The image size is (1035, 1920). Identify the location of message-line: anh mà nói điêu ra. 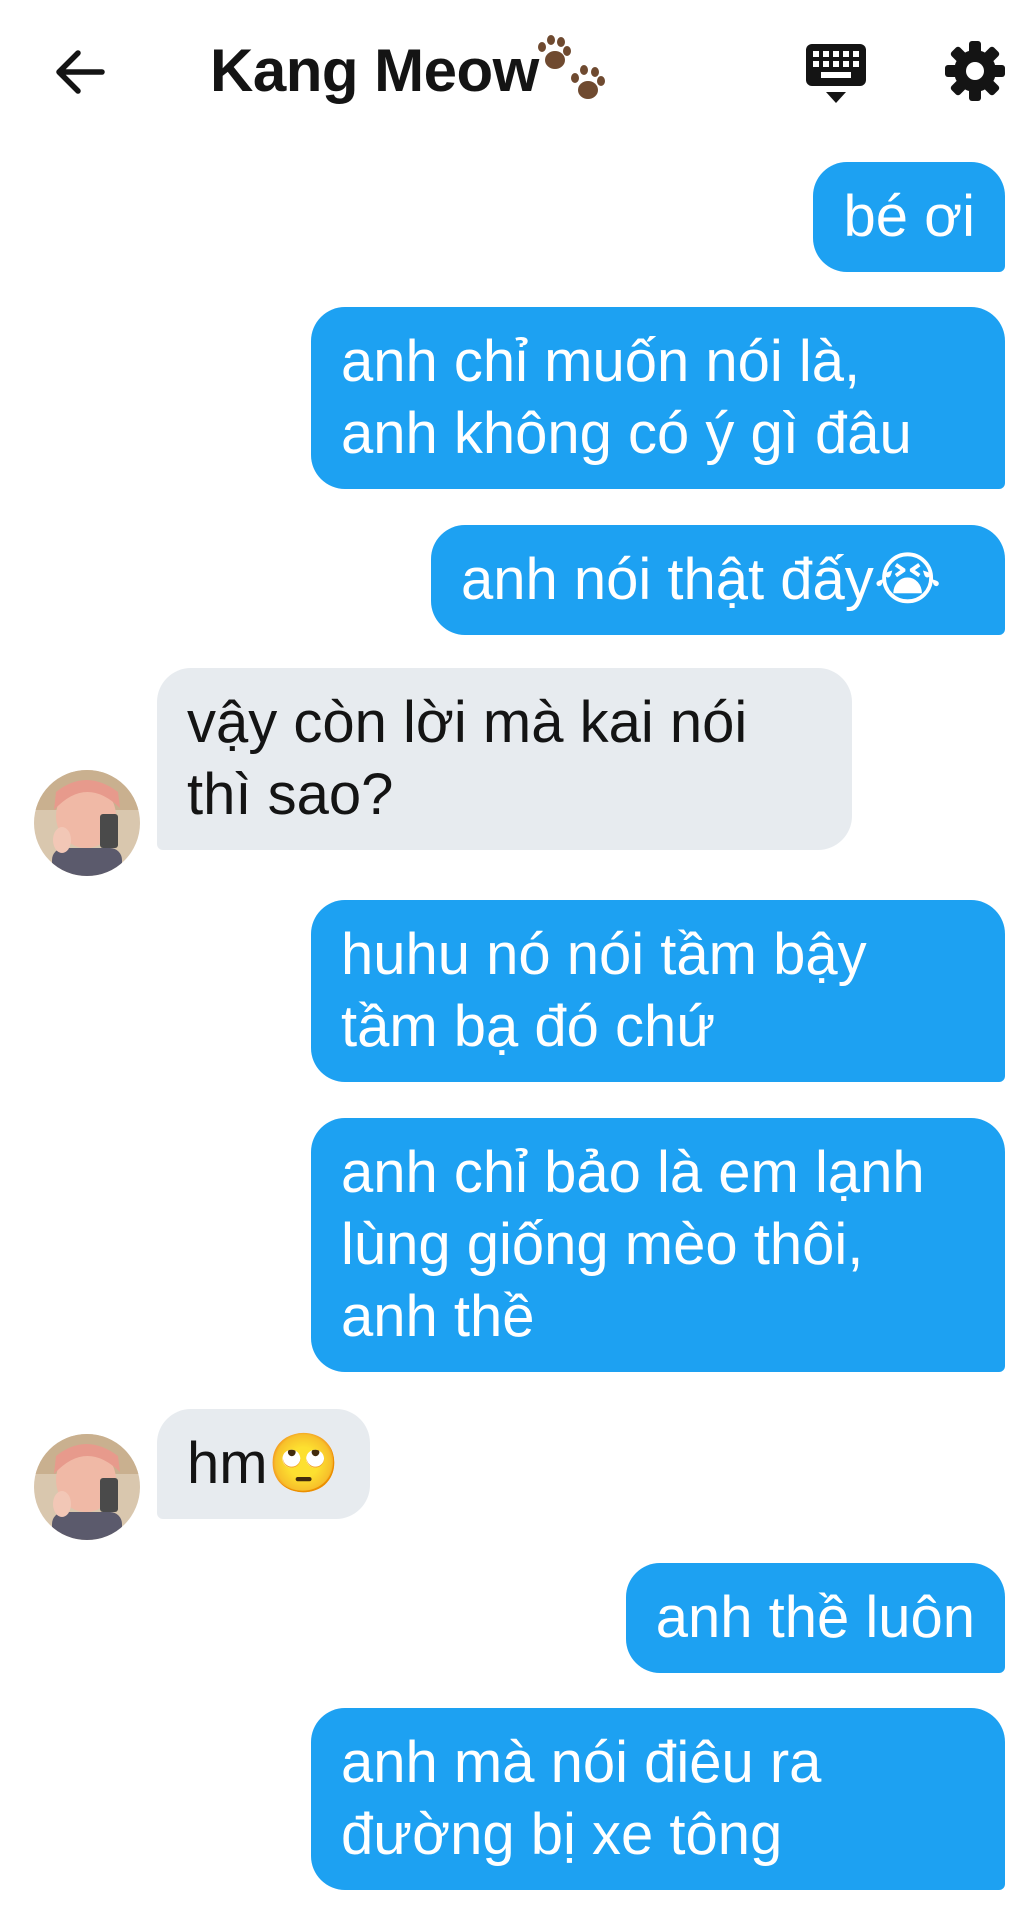
(581, 1762).